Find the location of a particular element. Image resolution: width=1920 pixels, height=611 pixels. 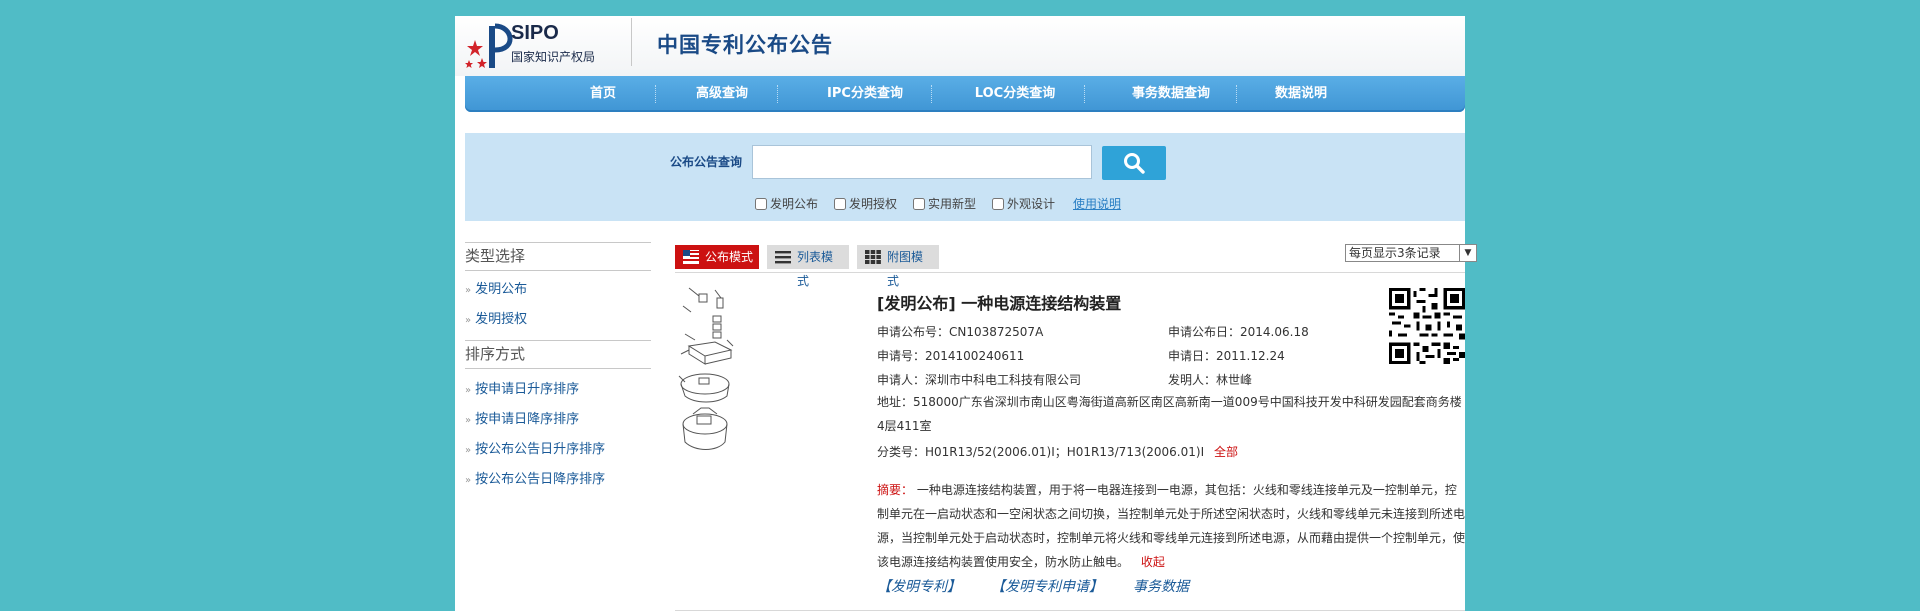

sipo-logo: SIPO 国家知识产权局 is located at coordinates (545, 46).